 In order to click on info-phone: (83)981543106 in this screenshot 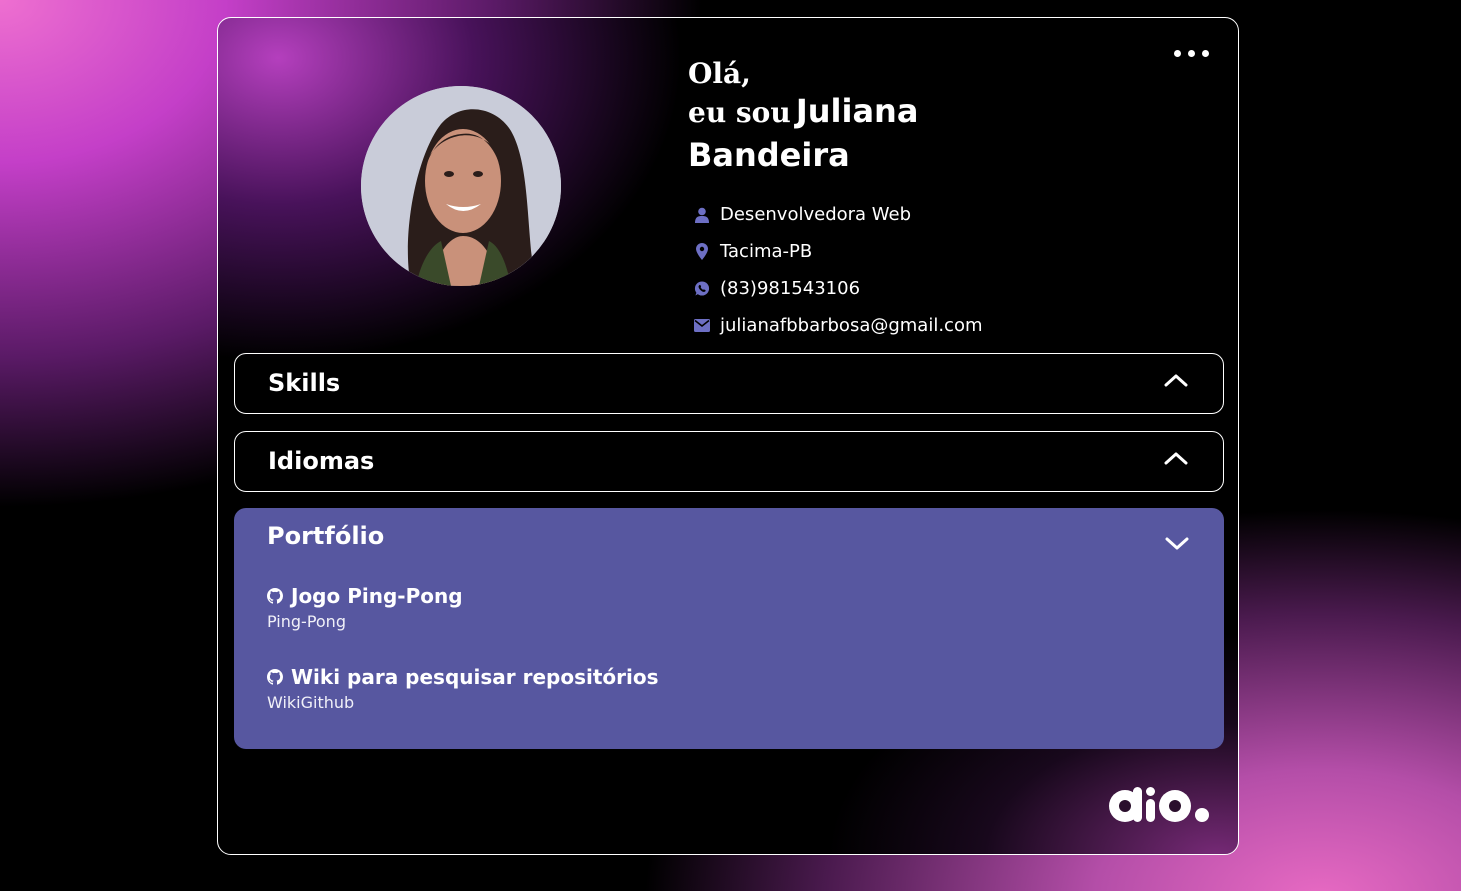, I will do `click(838, 288)`.